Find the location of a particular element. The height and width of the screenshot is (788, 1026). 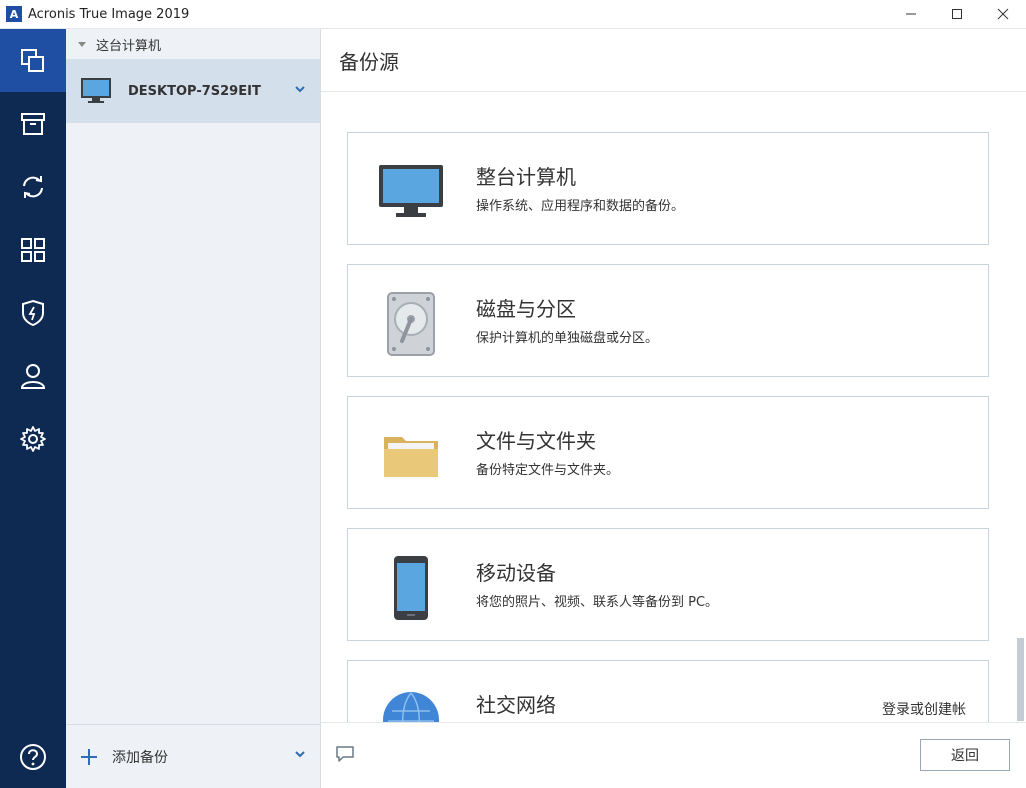

nav-account is located at coordinates (33, 375).